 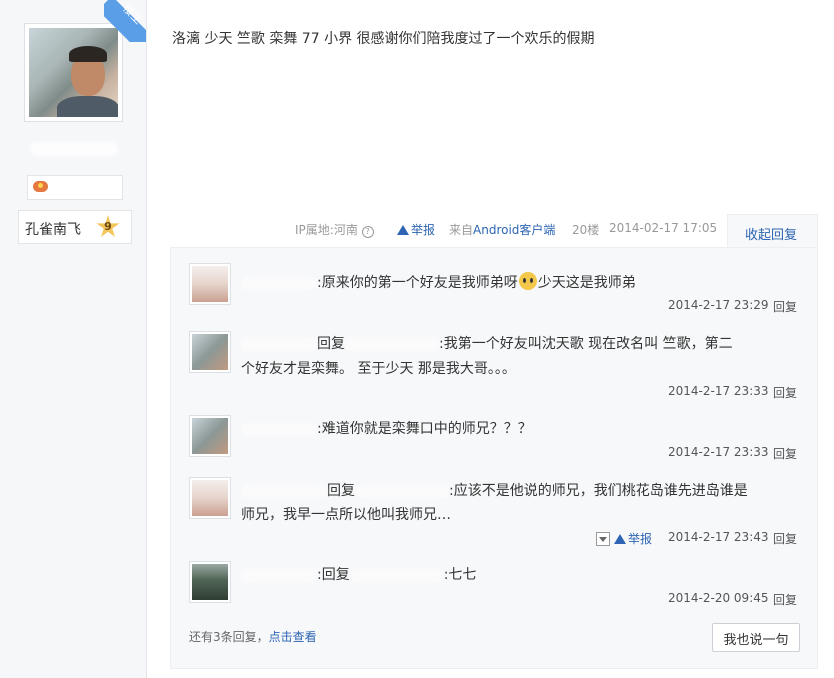 I want to click on reply-text: :难道你就是栾舞口中的师兄？？？, so click(x=386, y=428).